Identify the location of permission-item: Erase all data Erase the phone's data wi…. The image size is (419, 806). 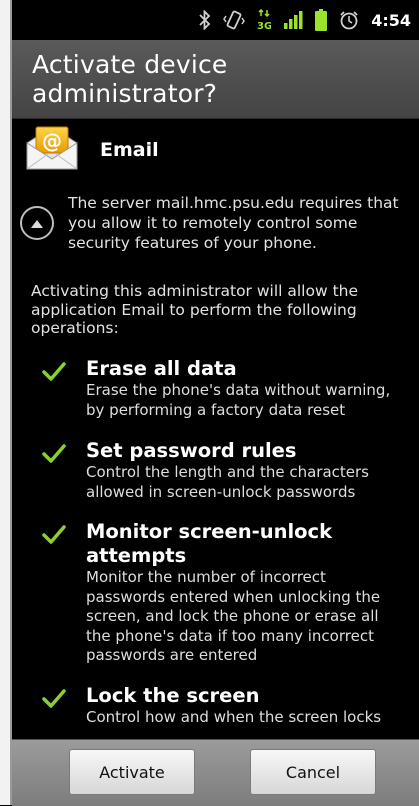
(218, 388).